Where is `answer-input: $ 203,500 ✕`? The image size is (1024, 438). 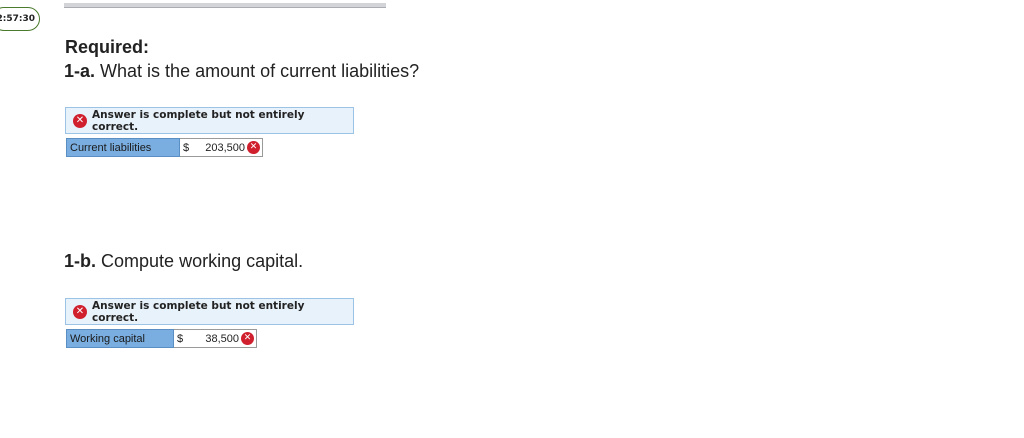 answer-input: $ 203,500 ✕ is located at coordinates (221, 147).